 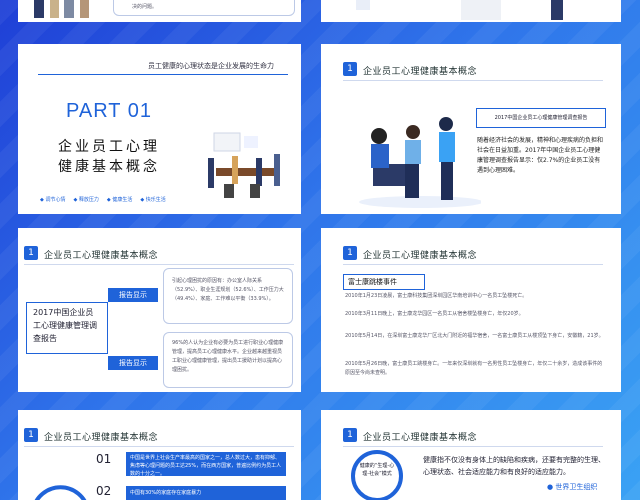 What do you see at coordinates (133, 363) in the screenshot?
I see `report-label-2: 报告显示` at bounding box center [133, 363].